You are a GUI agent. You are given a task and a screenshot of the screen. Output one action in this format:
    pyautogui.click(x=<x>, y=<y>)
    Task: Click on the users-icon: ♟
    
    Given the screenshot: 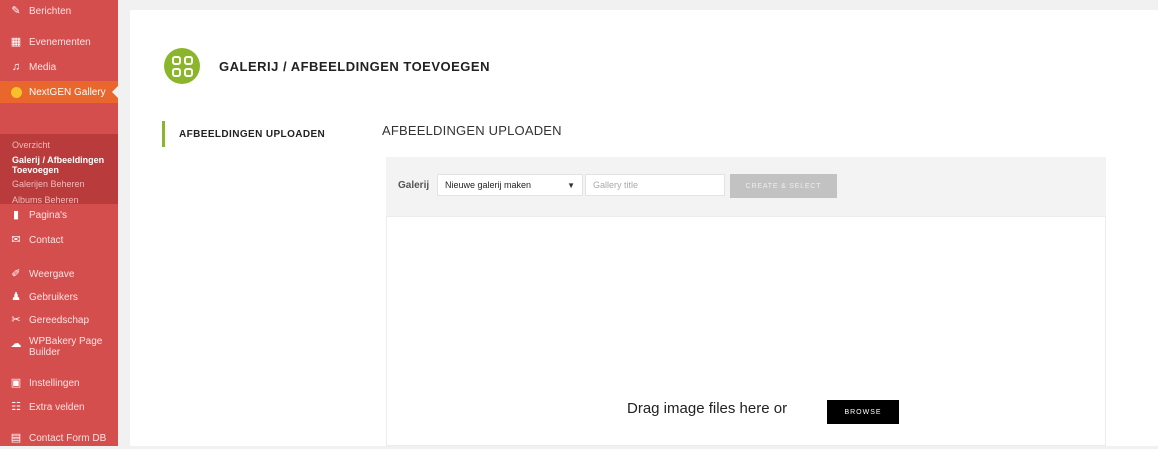 What is the action you would take?
    pyautogui.click(x=16, y=296)
    